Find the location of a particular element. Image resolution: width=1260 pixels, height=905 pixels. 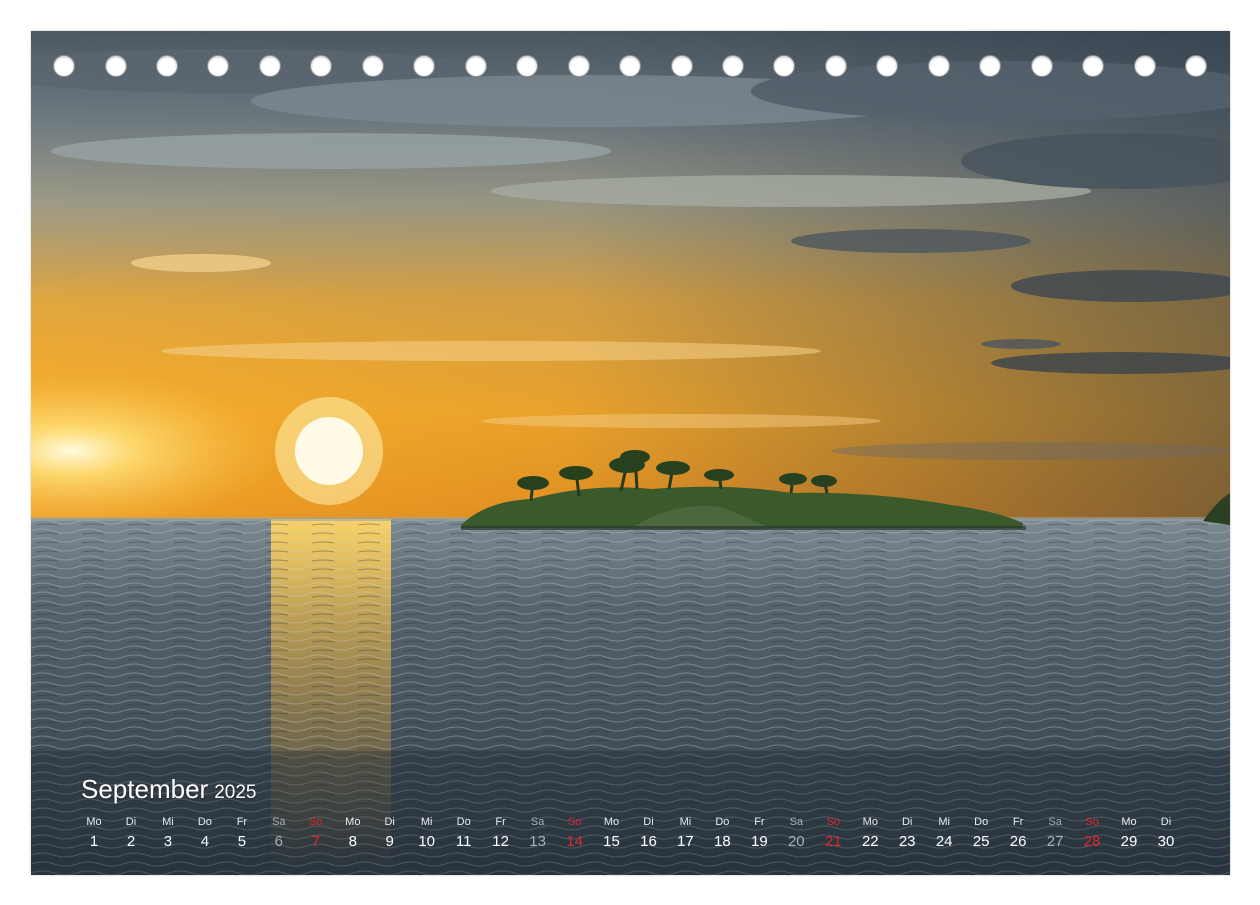

calendar-day: Di 23 is located at coordinates (907, 833).